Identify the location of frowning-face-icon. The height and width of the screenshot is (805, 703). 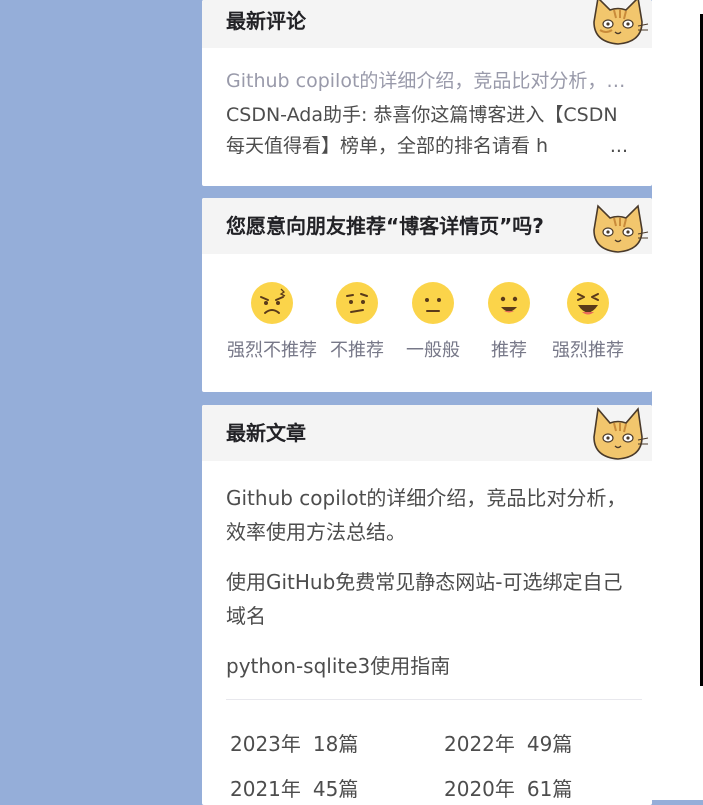
(357, 303).